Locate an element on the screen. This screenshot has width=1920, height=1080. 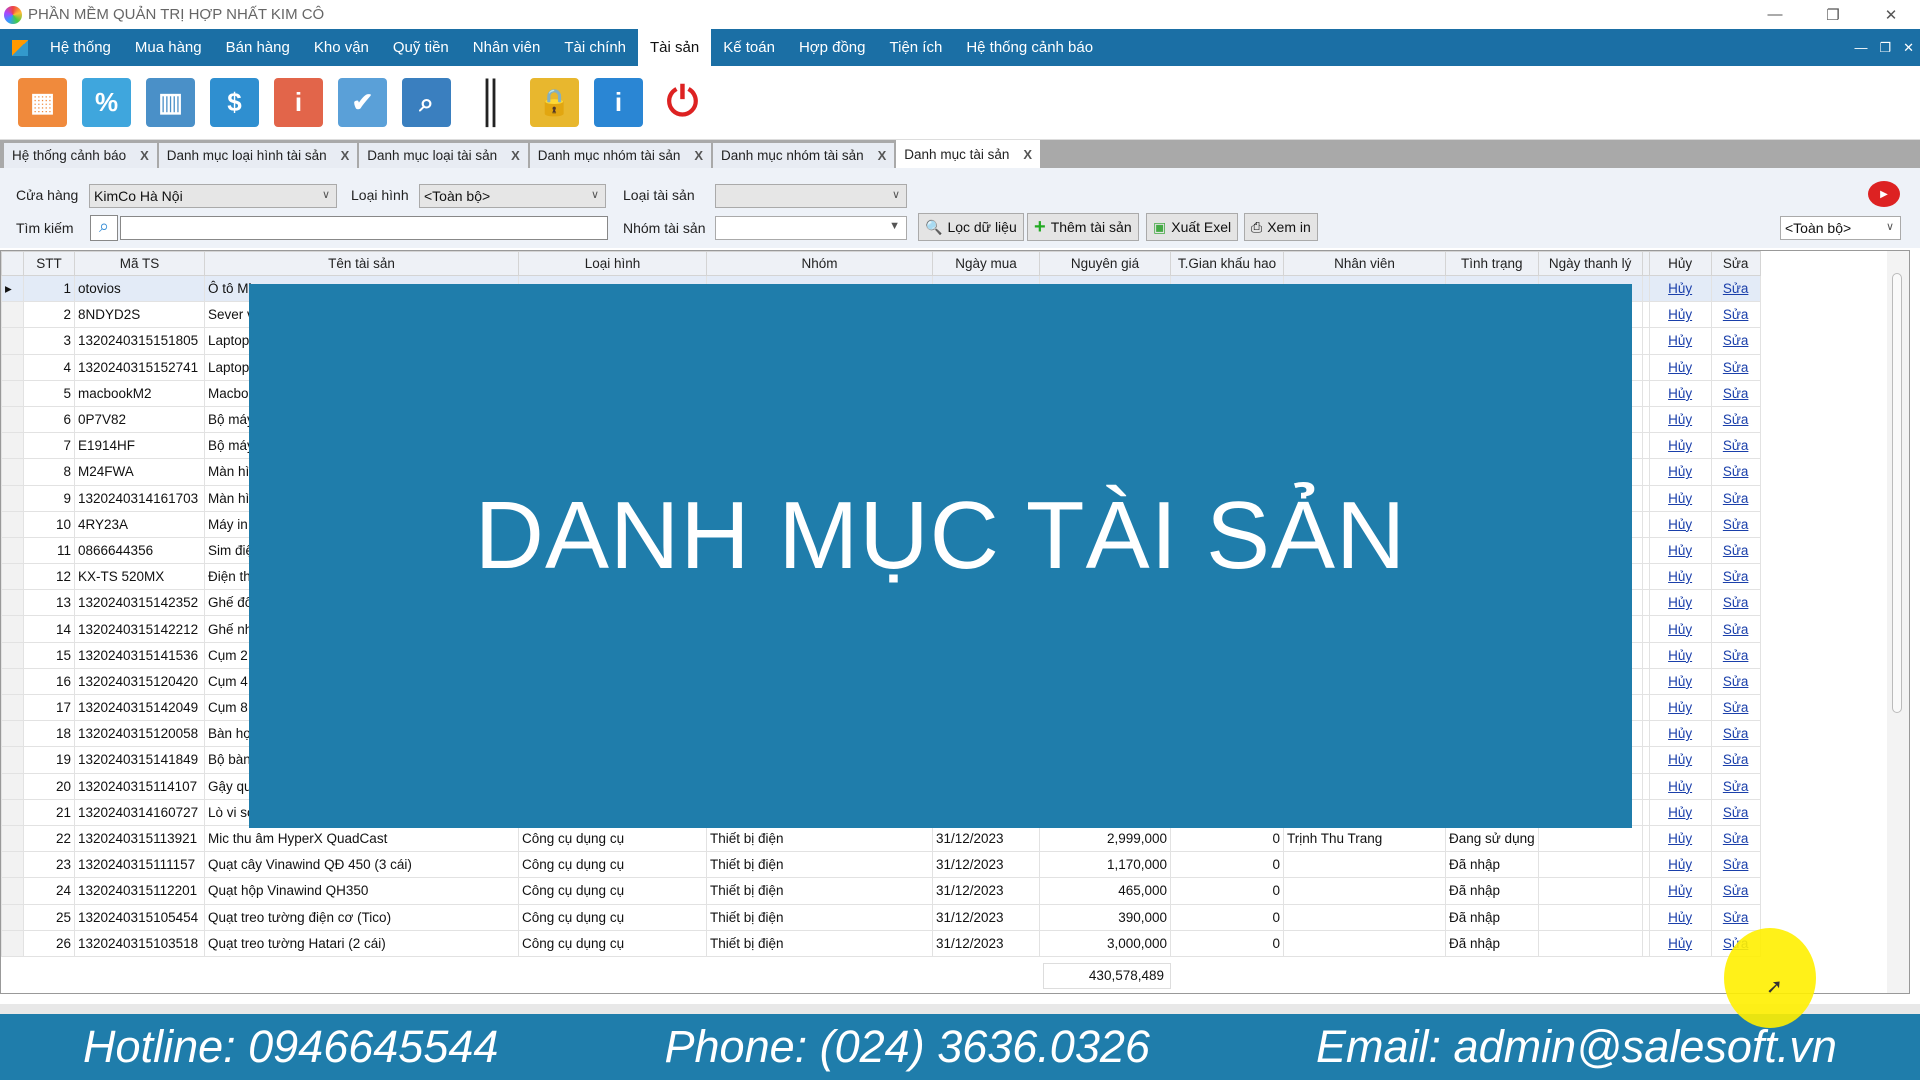
scrollbar-thumb is located at coordinates (1897, 493).